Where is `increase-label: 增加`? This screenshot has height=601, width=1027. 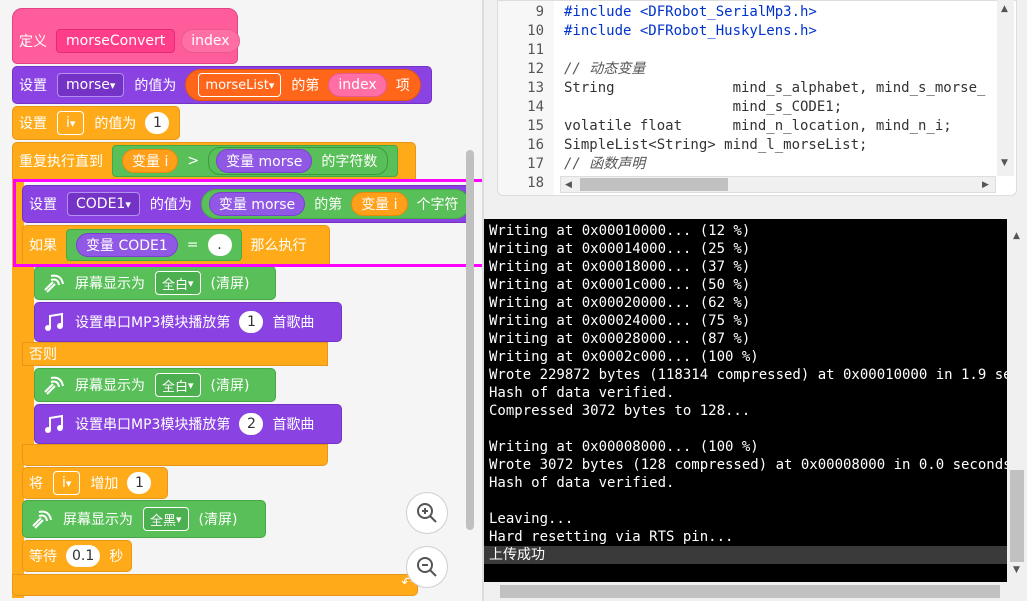 increase-label: 增加 is located at coordinates (104, 484).